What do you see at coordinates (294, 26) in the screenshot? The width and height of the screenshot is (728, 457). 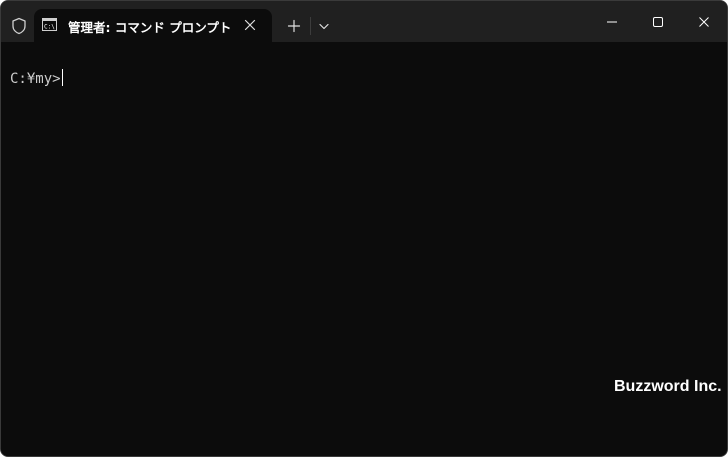 I see `plus-icon` at bounding box center [294, 26].